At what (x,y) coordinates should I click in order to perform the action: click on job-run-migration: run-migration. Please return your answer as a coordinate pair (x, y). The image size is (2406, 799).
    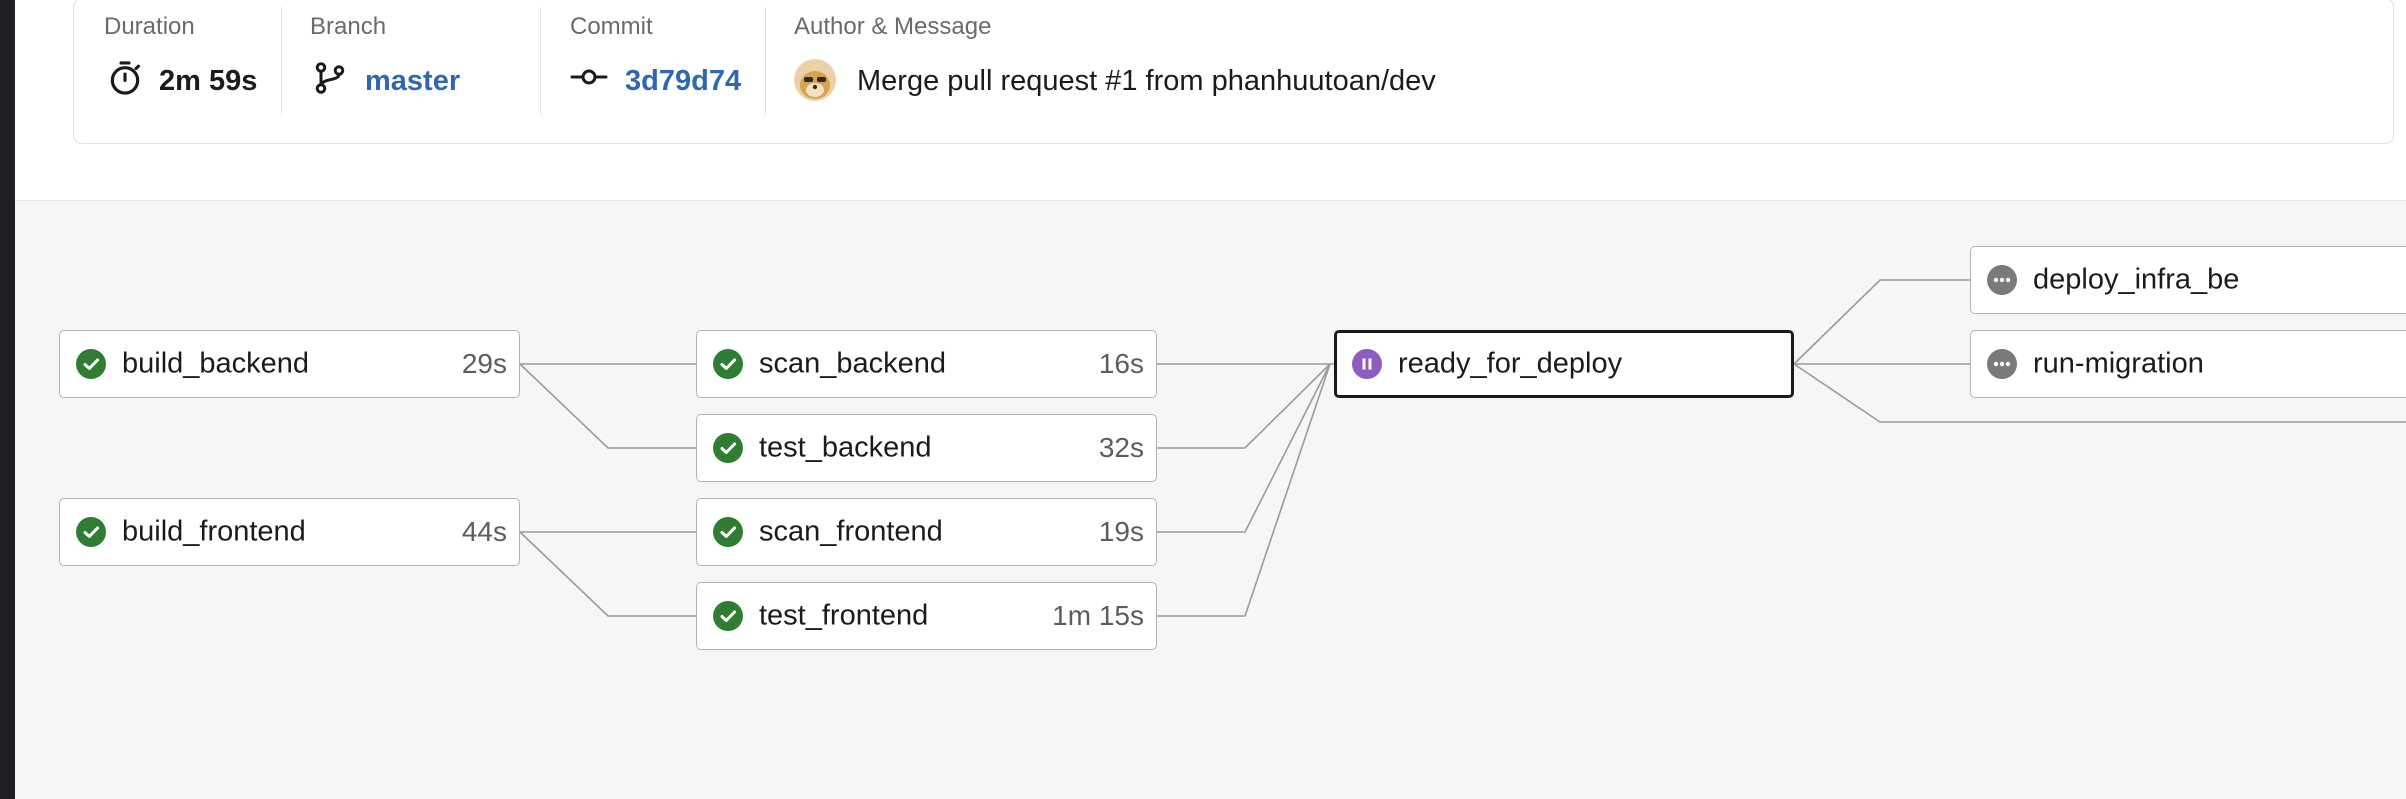
    Looking at the image, I should click on (2188, 364).